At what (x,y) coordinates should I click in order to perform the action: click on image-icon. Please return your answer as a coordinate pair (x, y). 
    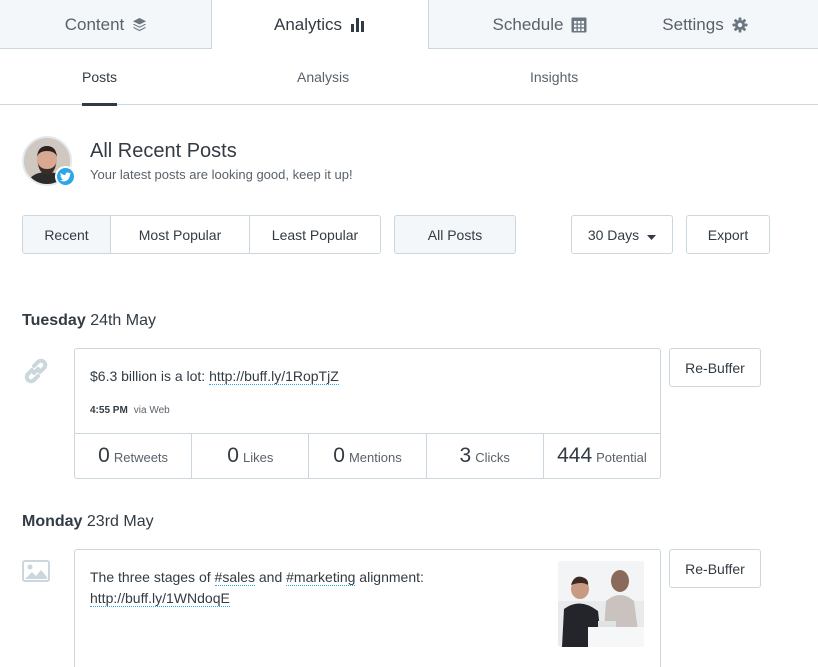
    Looking at the image, I should click on (36, 573).